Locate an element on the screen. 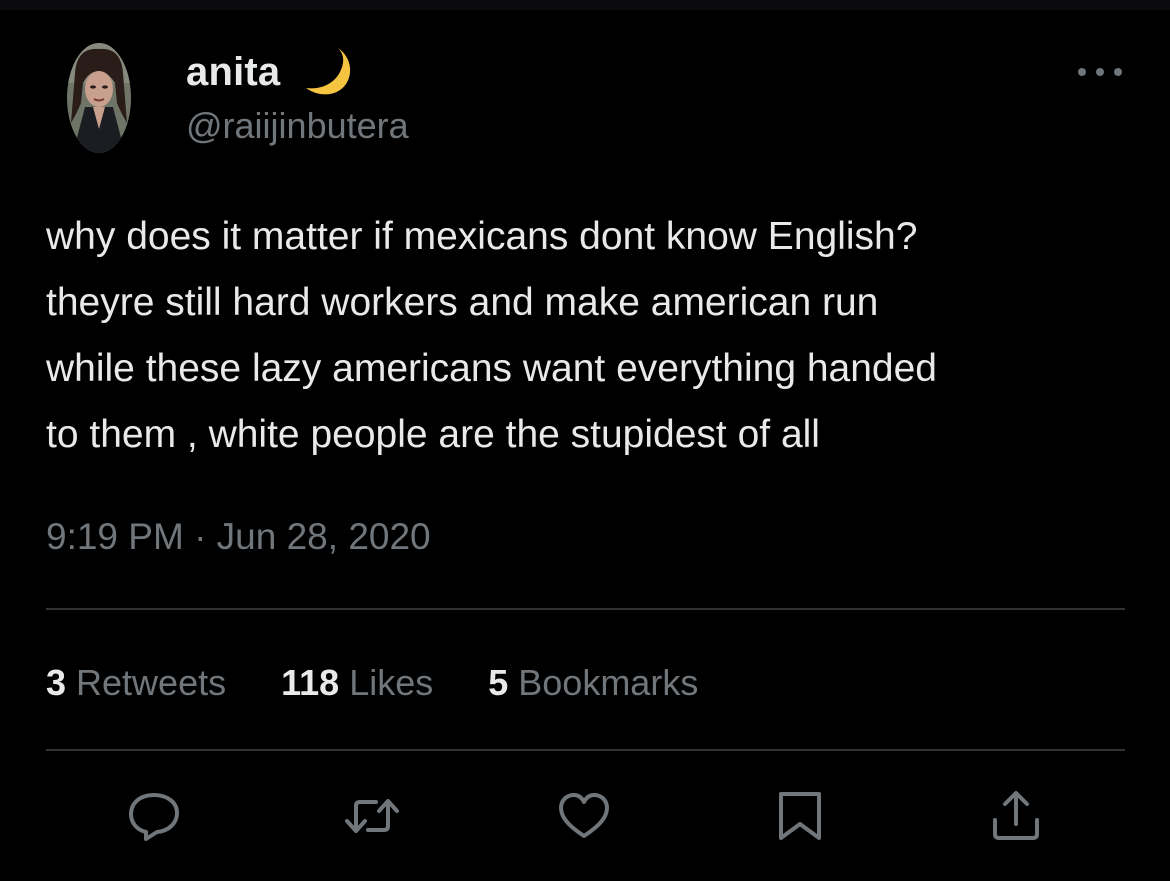 The image size is (1170, 881). retweets-label: Retweets is located at coordinates (151, 682).